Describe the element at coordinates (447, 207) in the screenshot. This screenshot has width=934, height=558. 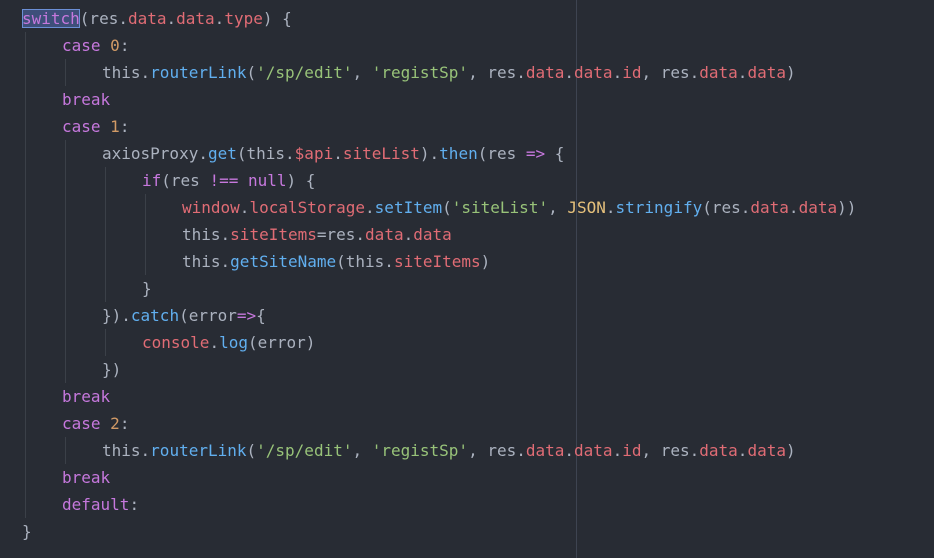
I see `code-token: (` at that location.